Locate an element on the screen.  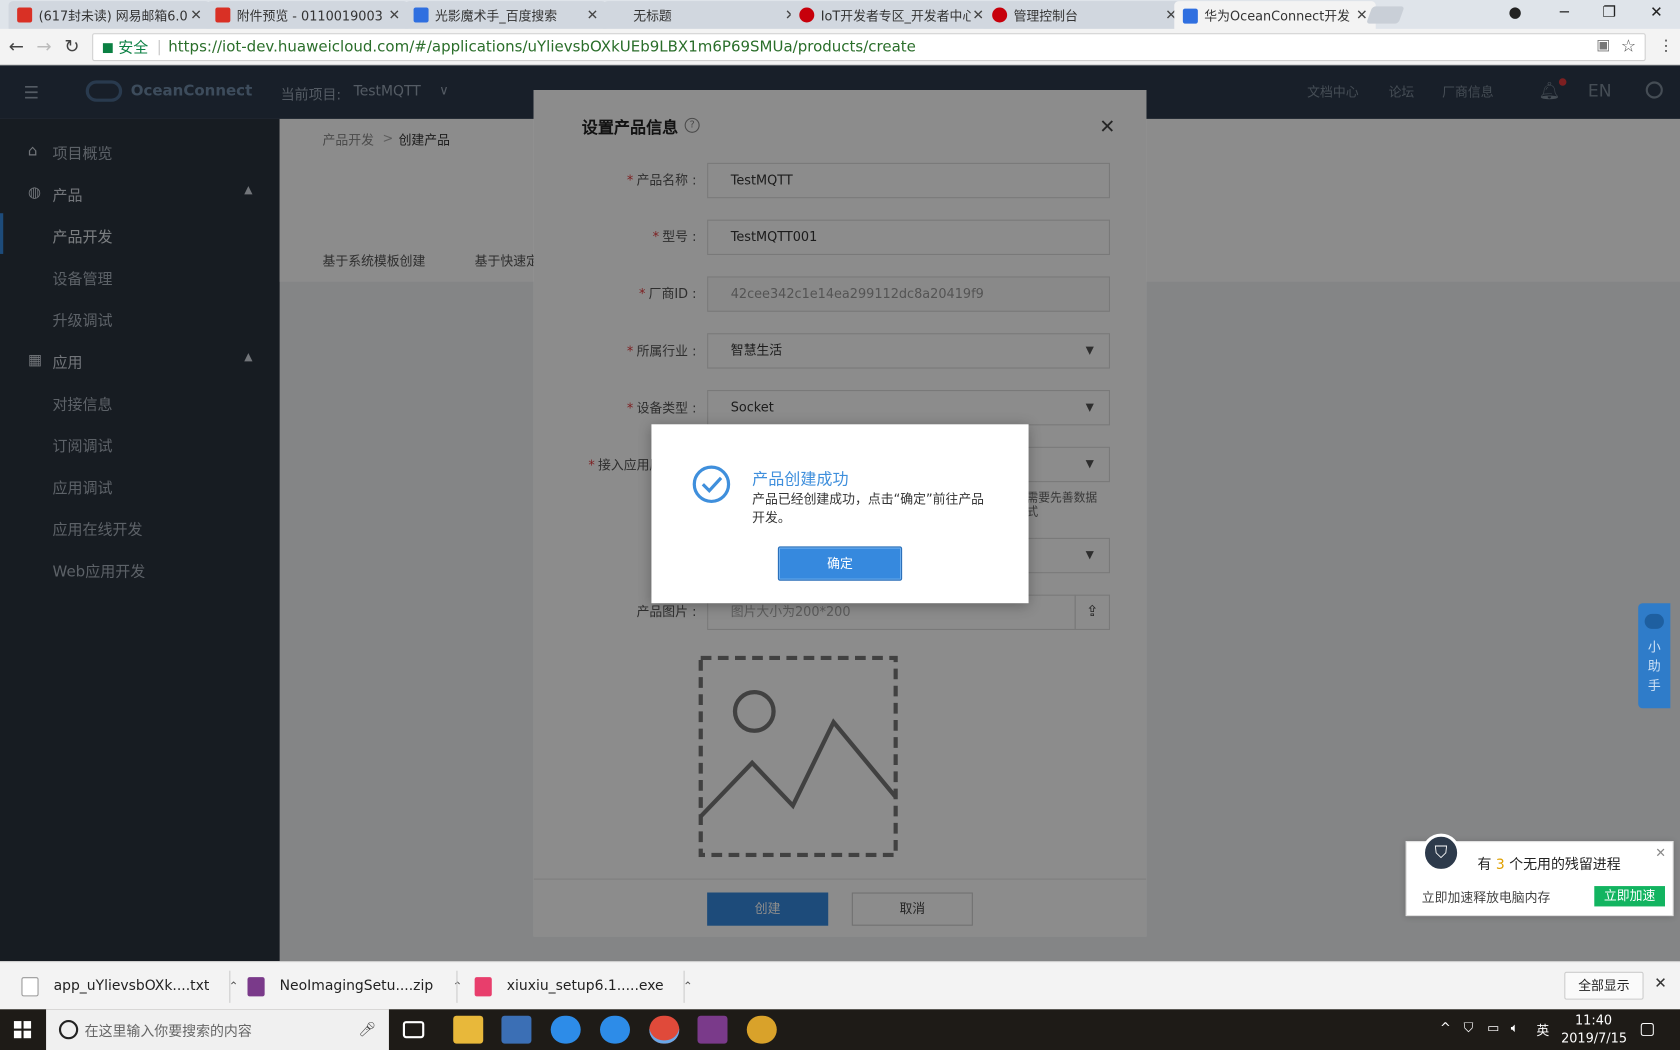
restore-button: ❐ is located at coordinates (1609, 12).